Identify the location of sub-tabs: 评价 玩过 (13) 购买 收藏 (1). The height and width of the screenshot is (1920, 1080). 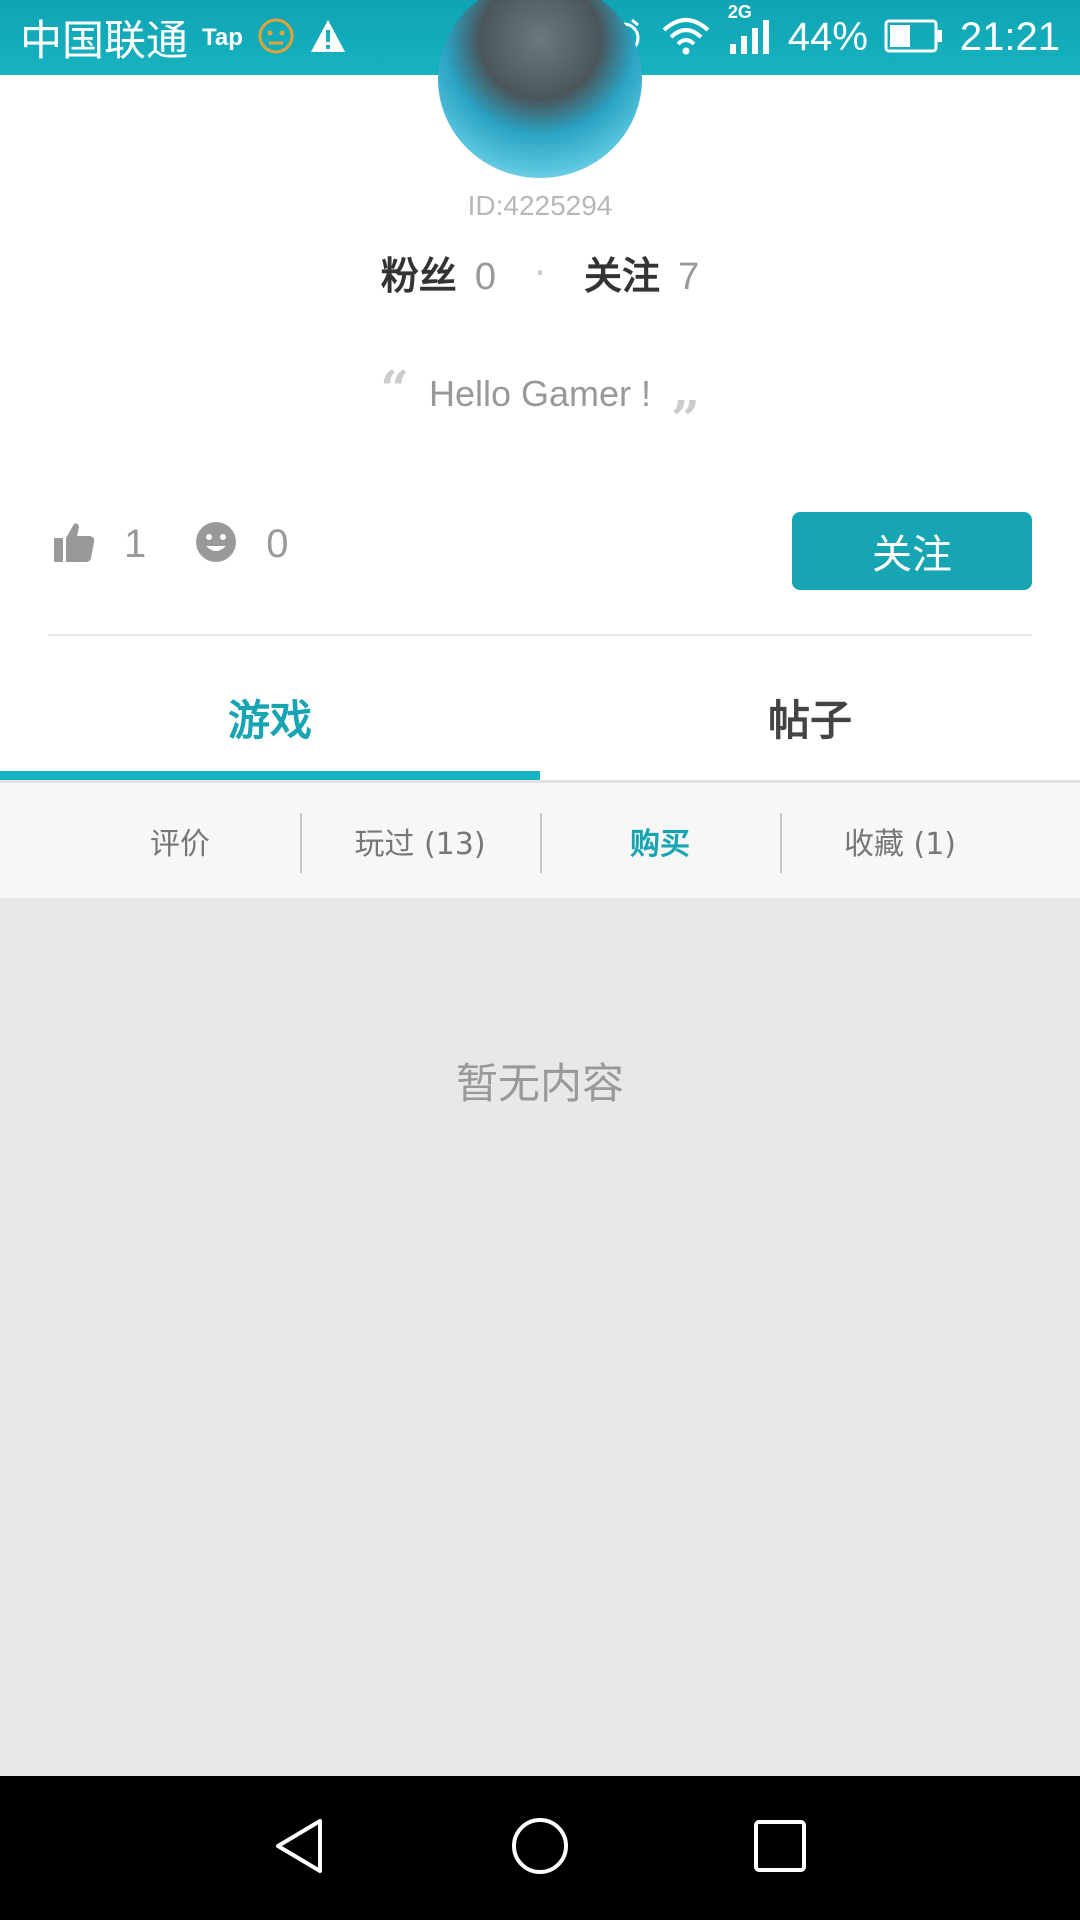
(540, 840).